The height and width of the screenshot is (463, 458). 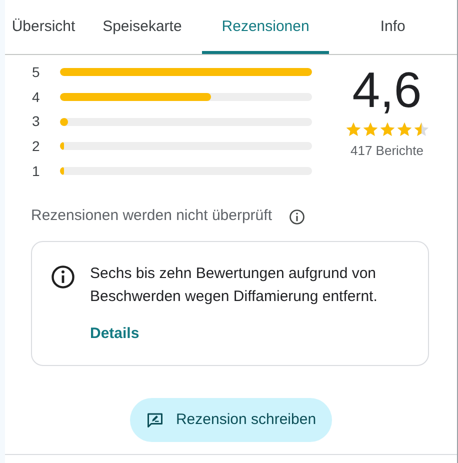 What do you see at coordinates (36, 146) in the screenshot?
I see `star-level-label: 2` at bounding box center [36, 146].